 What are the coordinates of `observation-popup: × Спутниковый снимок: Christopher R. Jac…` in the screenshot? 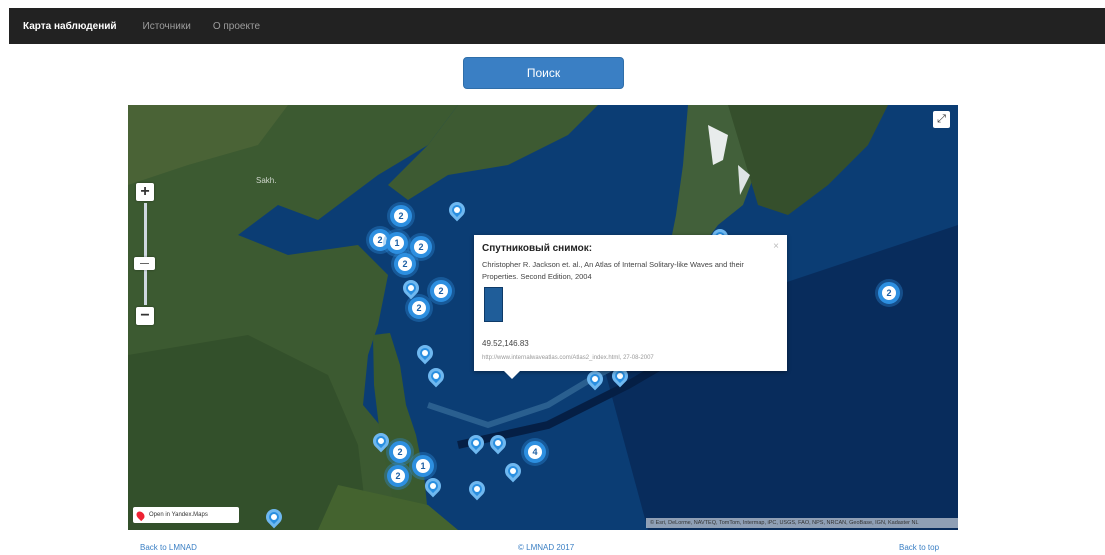 It's located at (630, 307).